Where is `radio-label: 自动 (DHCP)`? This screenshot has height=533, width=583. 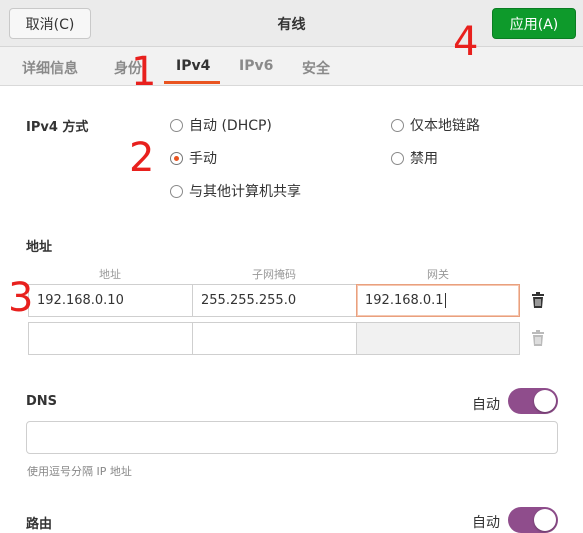
radio-label: 自动 (DHCP) is located at coordinates (230, 126).